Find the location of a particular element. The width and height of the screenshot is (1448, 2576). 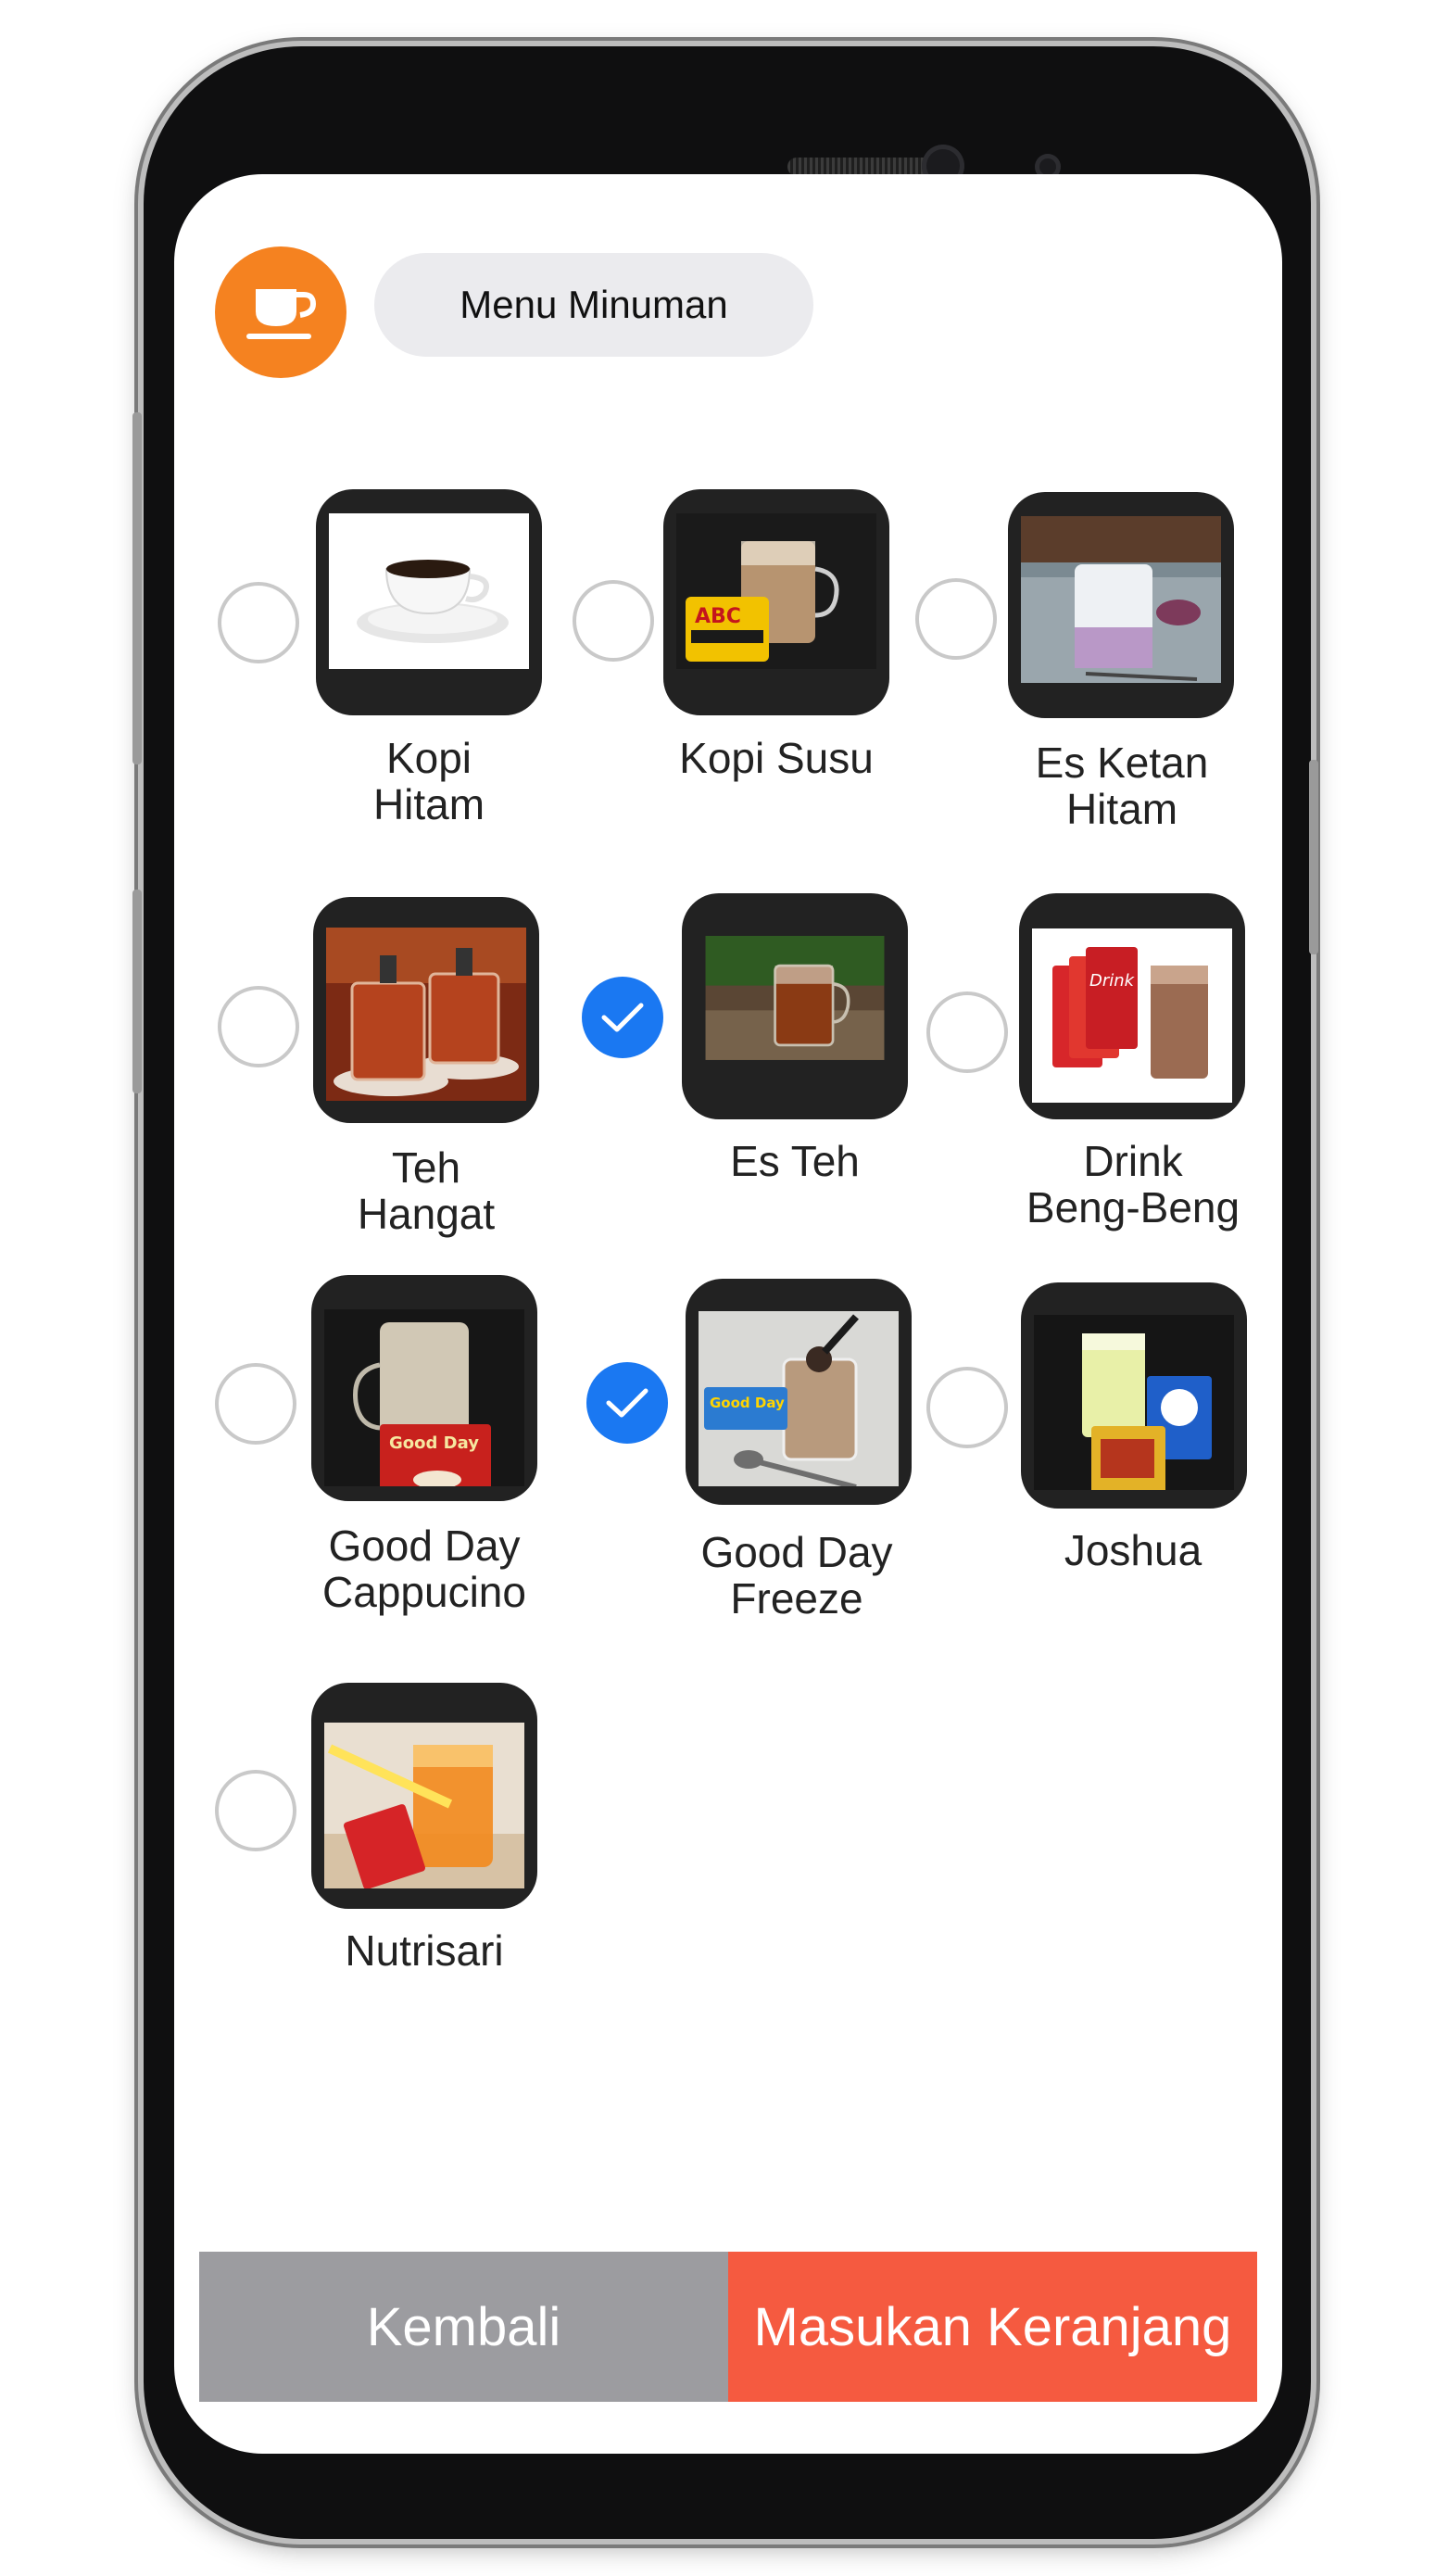

radio-good-day-freeze-checked is located at coordinates (627, 1403).